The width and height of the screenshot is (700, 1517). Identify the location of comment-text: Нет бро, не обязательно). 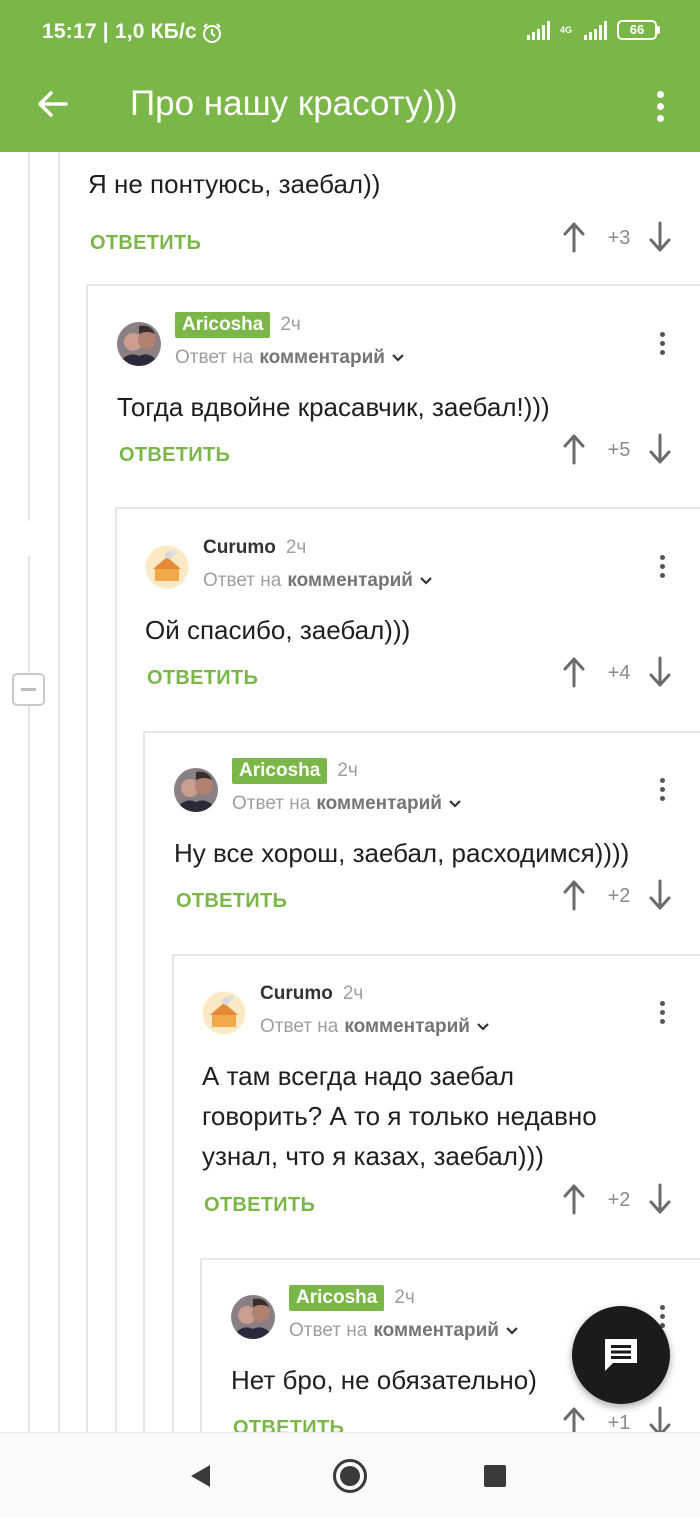
(384, 1380).